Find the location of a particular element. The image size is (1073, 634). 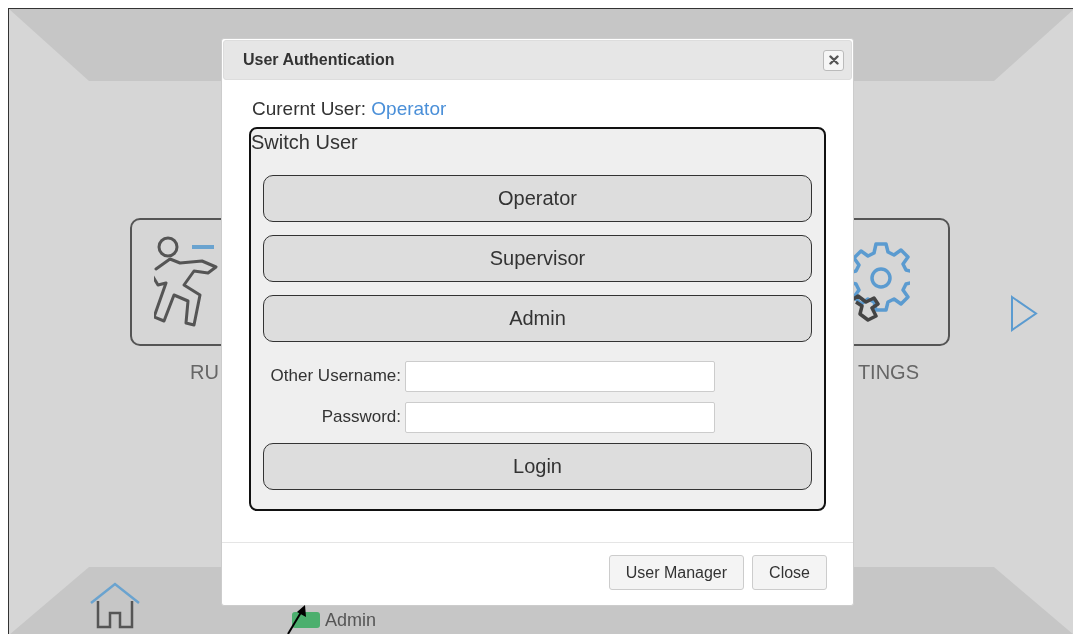

tile-label: TINGS is located at coordinates (888, 372).